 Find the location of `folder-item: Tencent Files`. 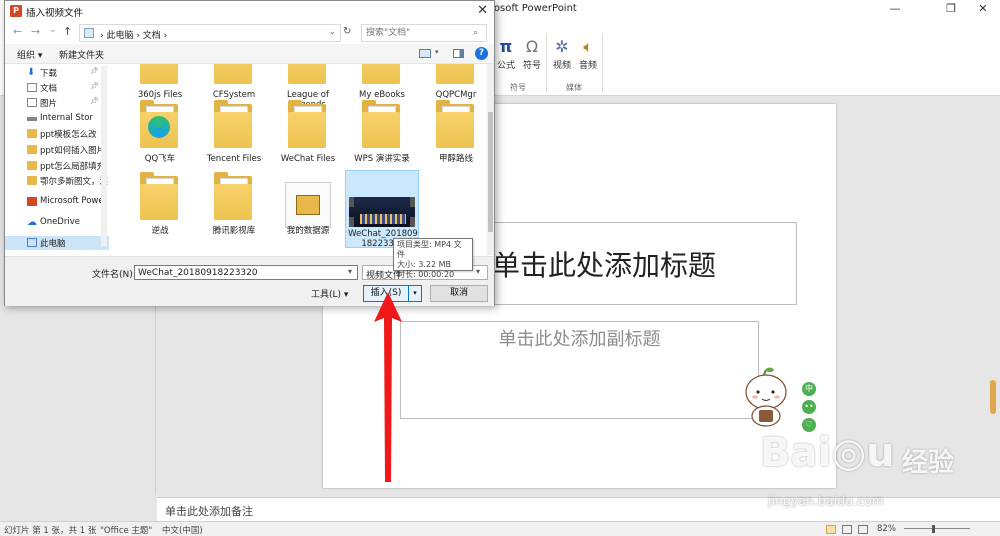

folder-item: Tencent Files is located at coordinates (234, 133).